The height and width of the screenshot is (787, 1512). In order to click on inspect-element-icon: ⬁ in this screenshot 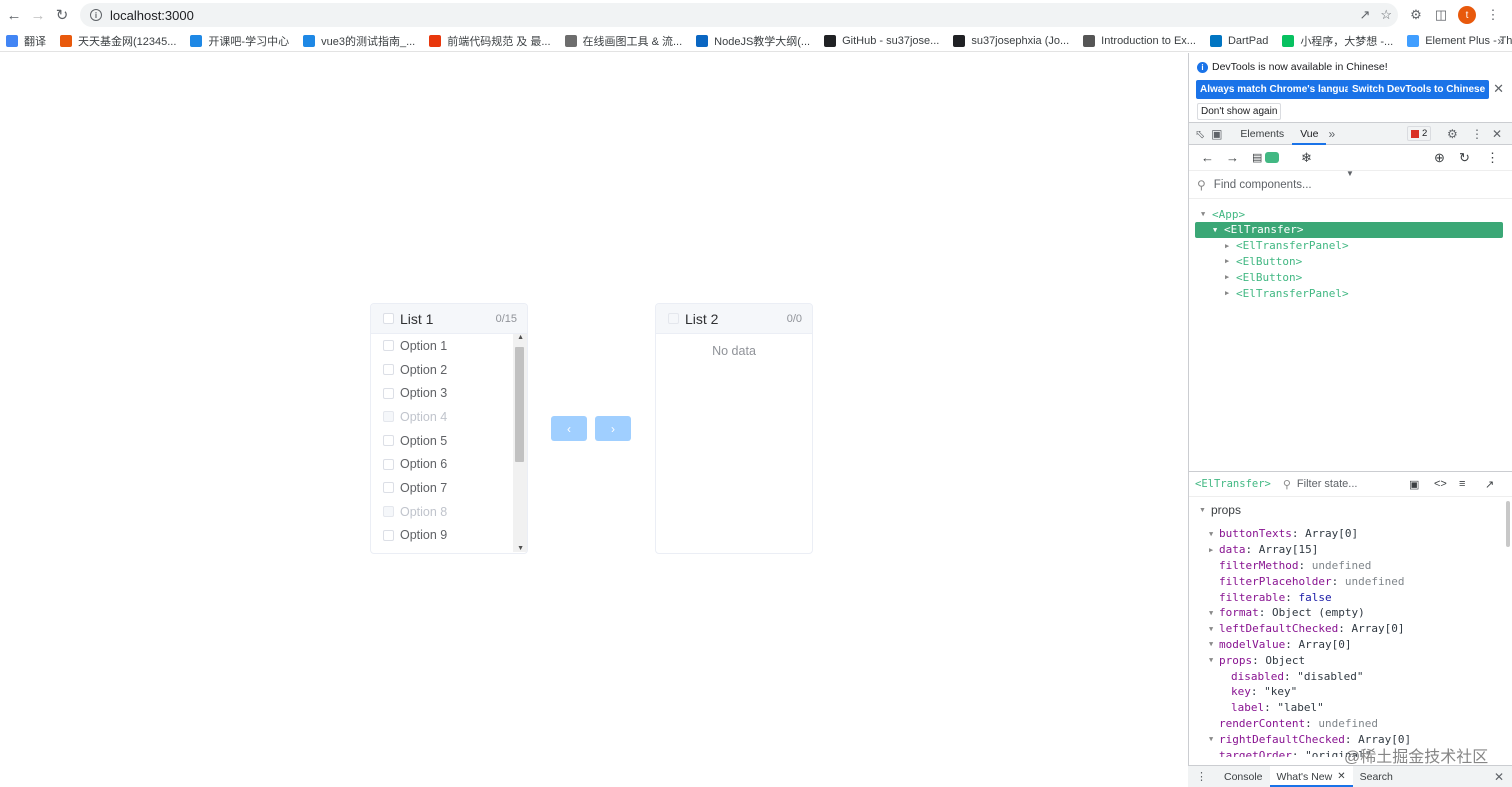, I will do `click(1200, 134)`.